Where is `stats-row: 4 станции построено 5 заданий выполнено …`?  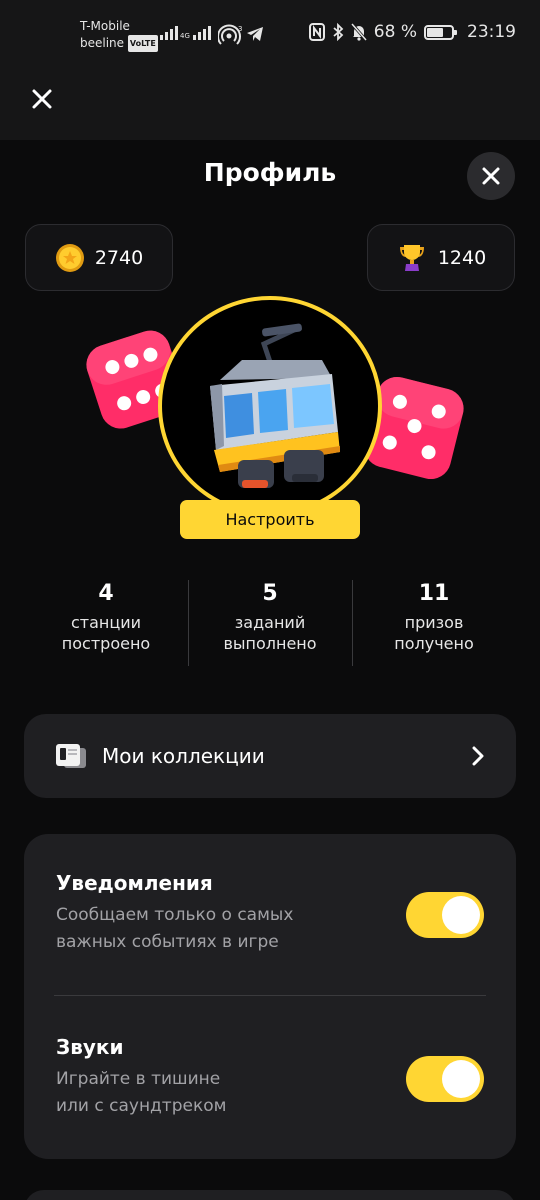 stats-row: 4 станции построено 5 заданий выполнено … is located at coordinates (270, 623).